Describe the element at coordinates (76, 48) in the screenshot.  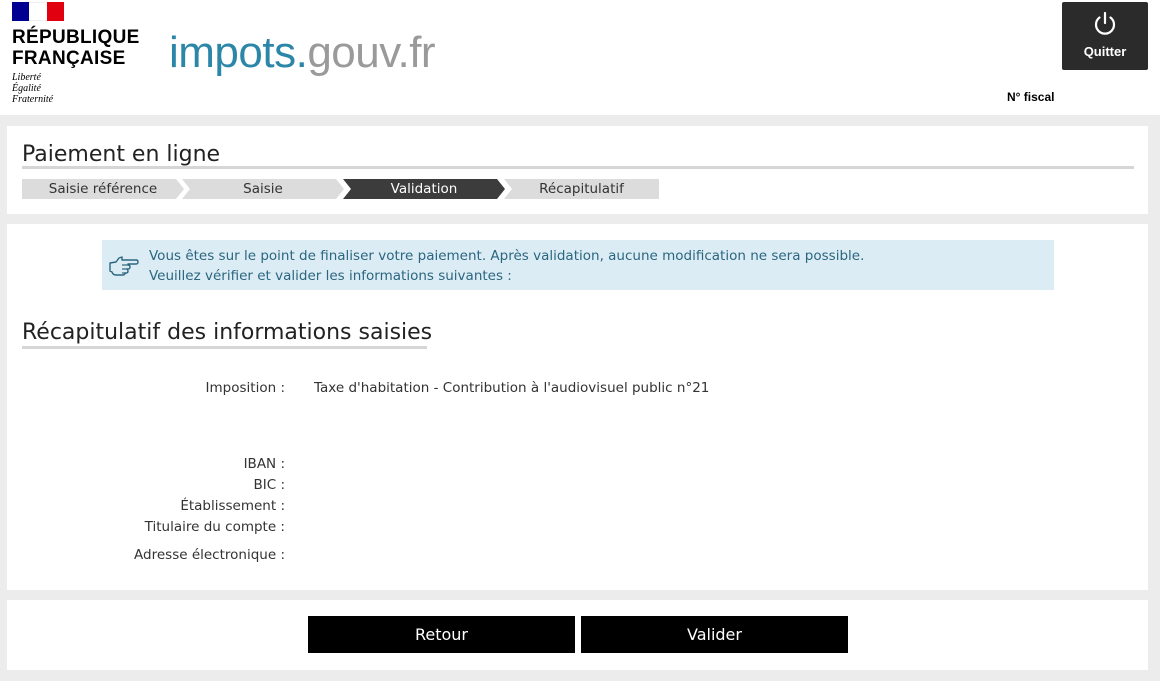
I see `republique-francaise-logo: RÉPUBLIQUE FRANÇAISE` at that location.